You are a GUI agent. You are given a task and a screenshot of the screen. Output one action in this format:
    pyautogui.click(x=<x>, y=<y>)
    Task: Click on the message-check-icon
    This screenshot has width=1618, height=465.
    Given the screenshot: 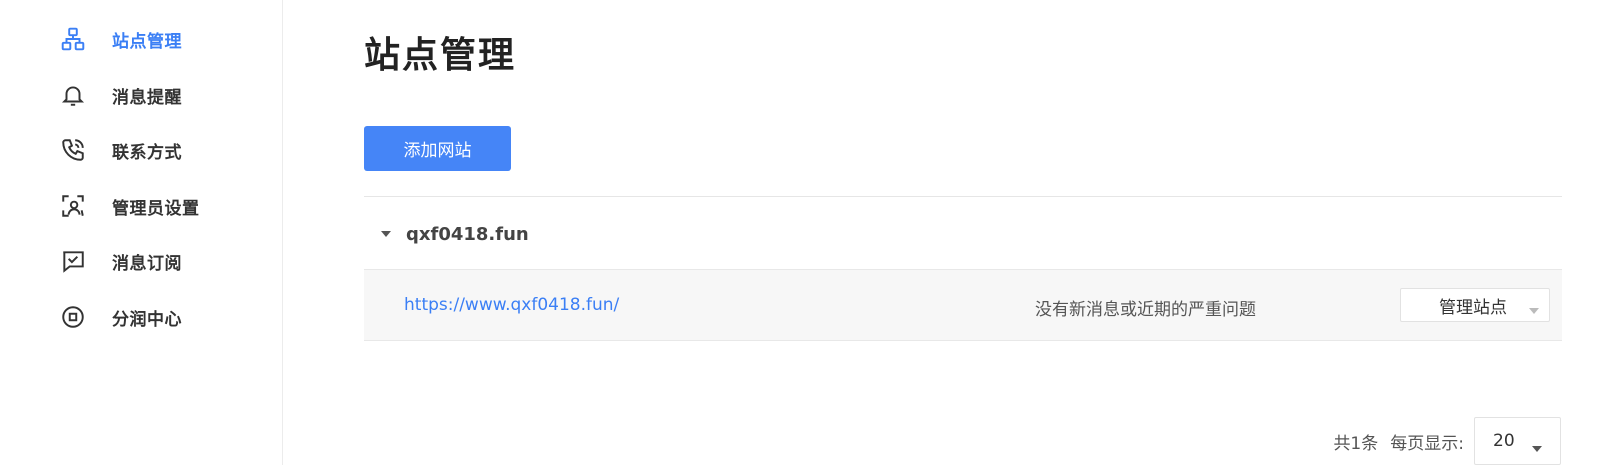 What is the action you would take?
    pyautogui.click(x=73, y=261)
    